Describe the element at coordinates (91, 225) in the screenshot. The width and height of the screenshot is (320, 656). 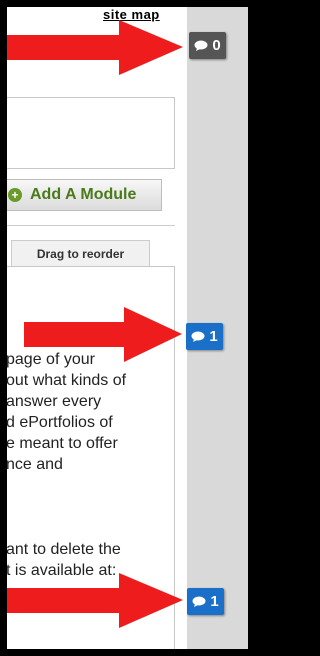
I see `divider` at that location.